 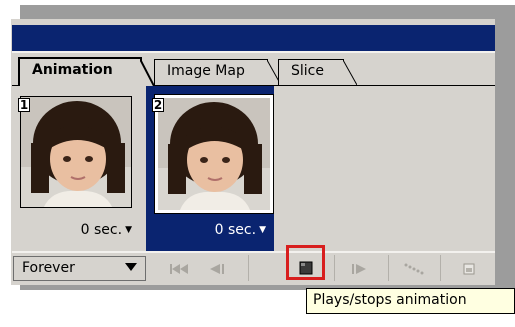 I want to click on tab-image-map: Image Map, so click(x=217, y=72).